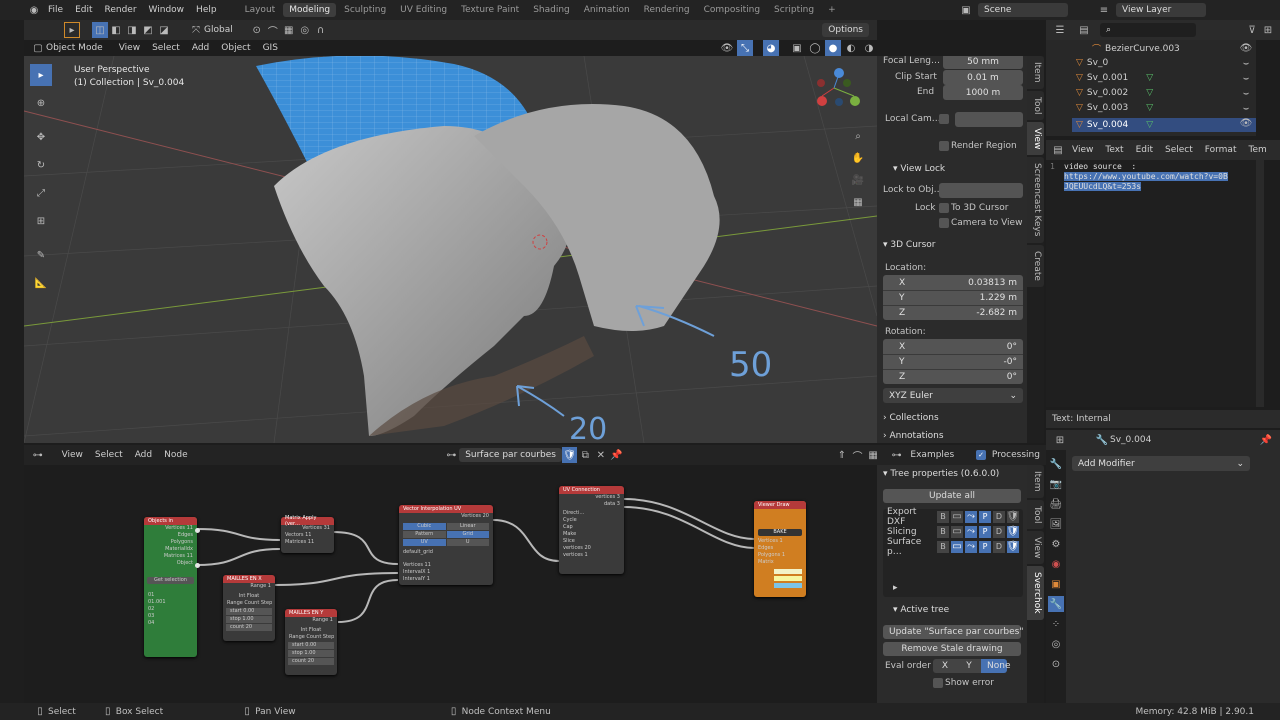 Image resolution: width=1280 pixels, height=720 pixels. What do you see at coordinates (311, 661) in the screenshot?
I see `node-field-count: count 20` at bounding box center [311, 661].